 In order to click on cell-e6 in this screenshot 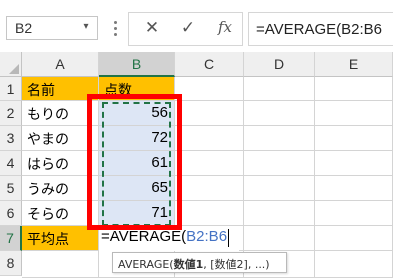, I will do `click(354, 213)`.